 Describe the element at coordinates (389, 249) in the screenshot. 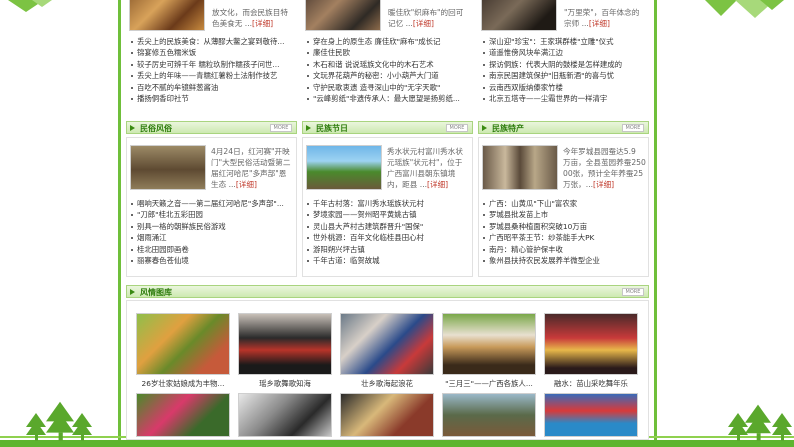

I see `list-item: 游阳朔兴坪古镇` at that location.